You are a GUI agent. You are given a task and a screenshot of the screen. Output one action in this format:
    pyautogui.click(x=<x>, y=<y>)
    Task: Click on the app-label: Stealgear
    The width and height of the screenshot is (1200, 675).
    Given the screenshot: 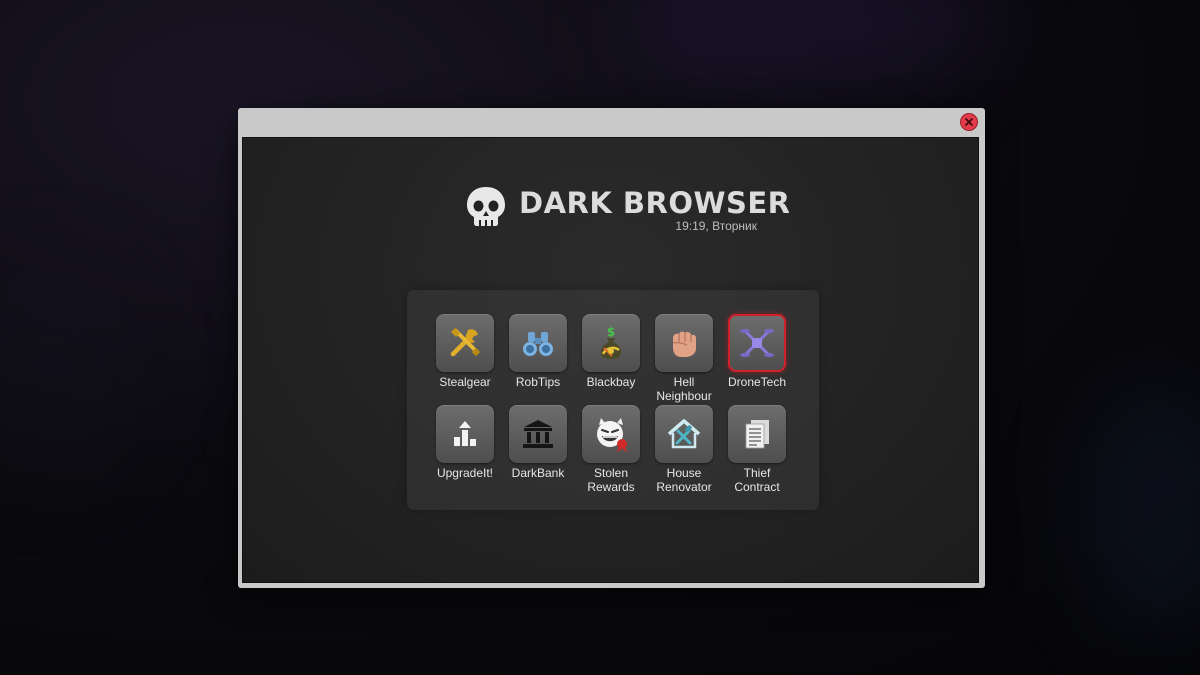 What is the action you would take?
    pyautogui.click(x=465, y=382)
    